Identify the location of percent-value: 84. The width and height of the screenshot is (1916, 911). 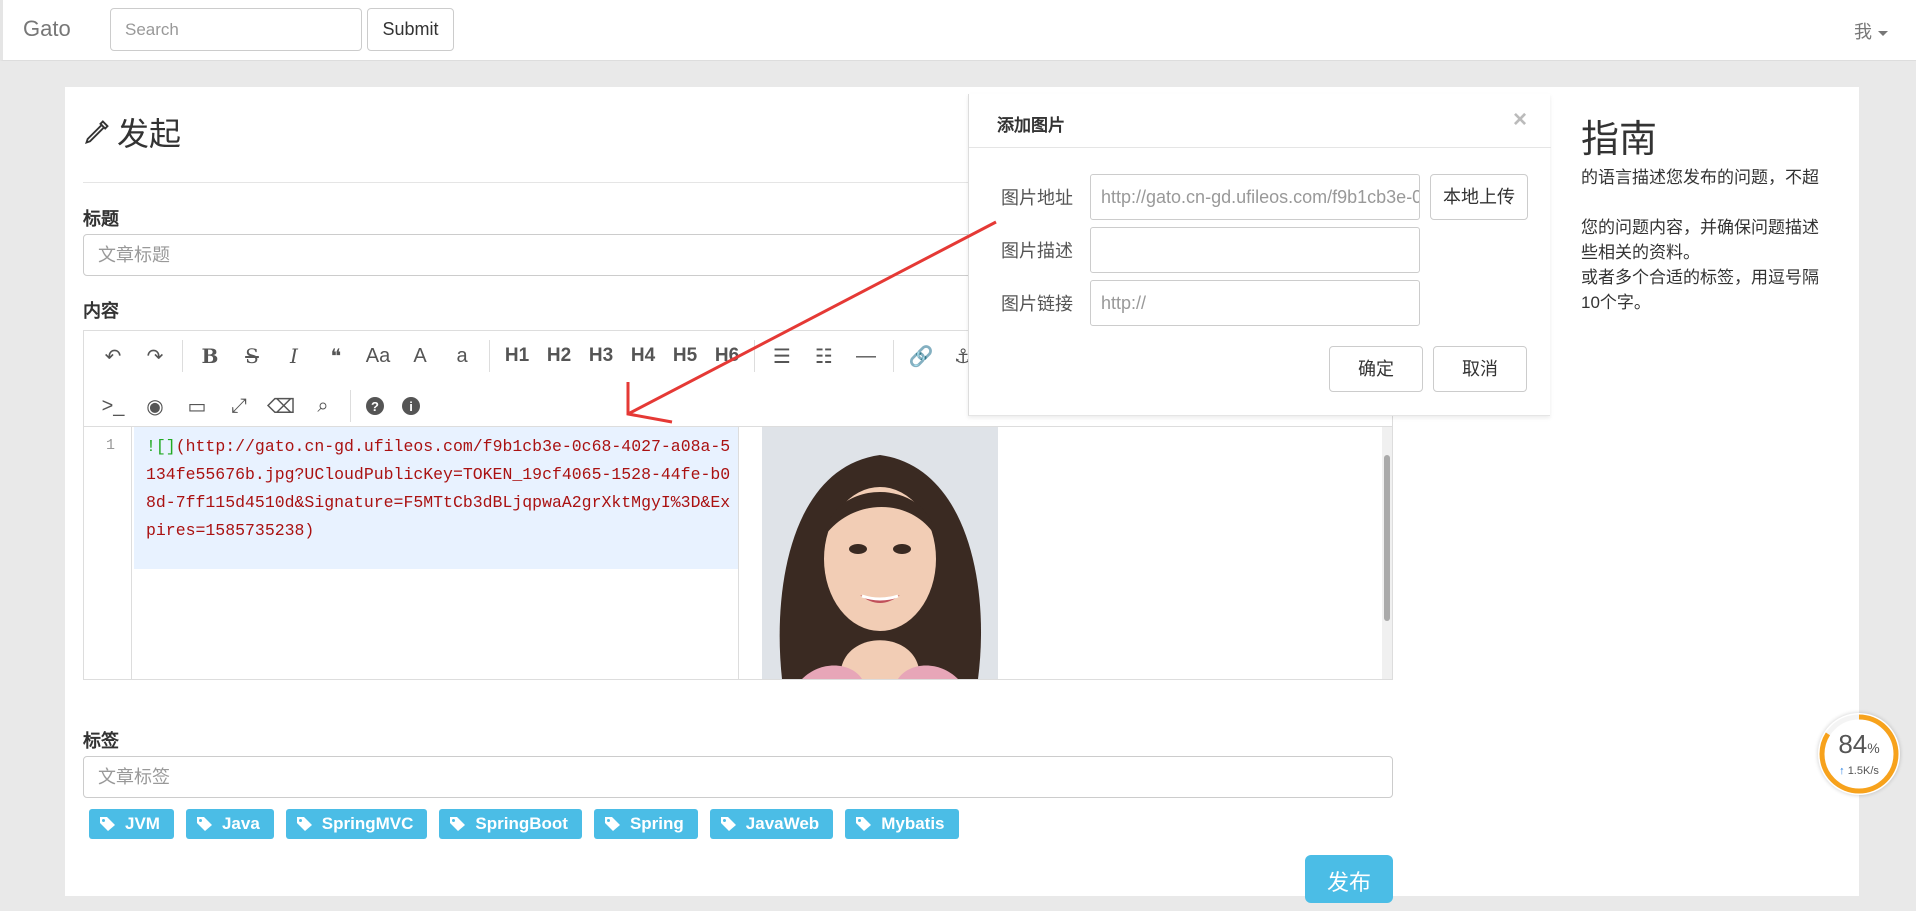
(1853, 744).